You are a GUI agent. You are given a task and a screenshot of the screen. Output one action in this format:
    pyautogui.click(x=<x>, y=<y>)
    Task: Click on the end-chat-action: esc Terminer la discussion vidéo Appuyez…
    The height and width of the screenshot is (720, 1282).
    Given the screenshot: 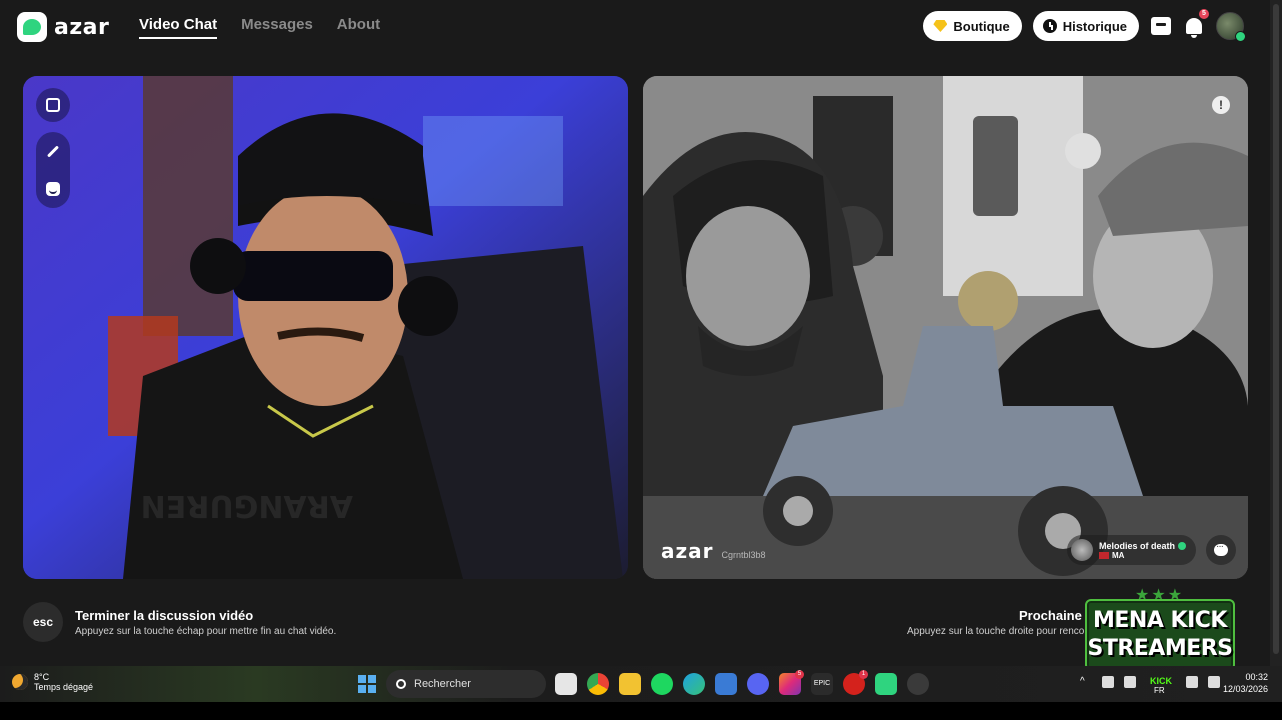 What is the action you would take?
    pyautogui.click(x=179, y=622)
    